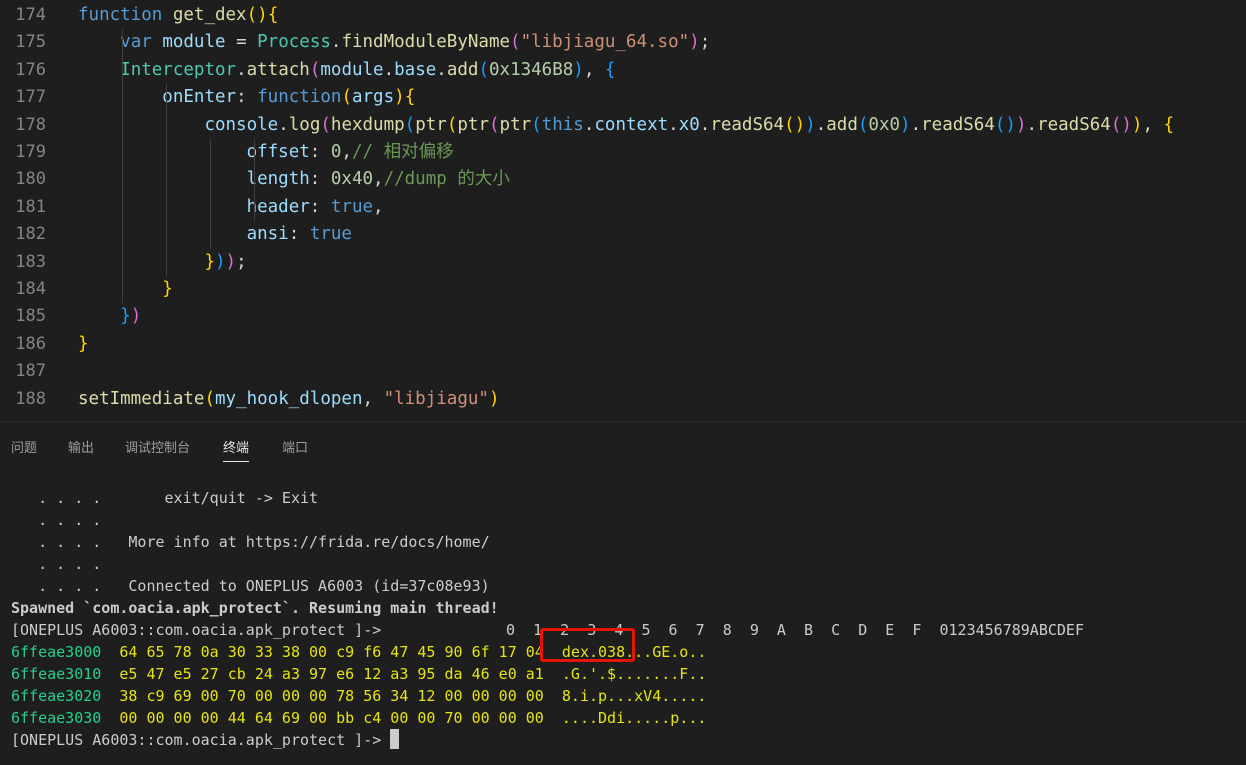 This screenshot has height=765, width=1246. What do you see at coordinates (30, 97) in the screenshot?
I see `line-number: 177` at bounding box center [30, 97].